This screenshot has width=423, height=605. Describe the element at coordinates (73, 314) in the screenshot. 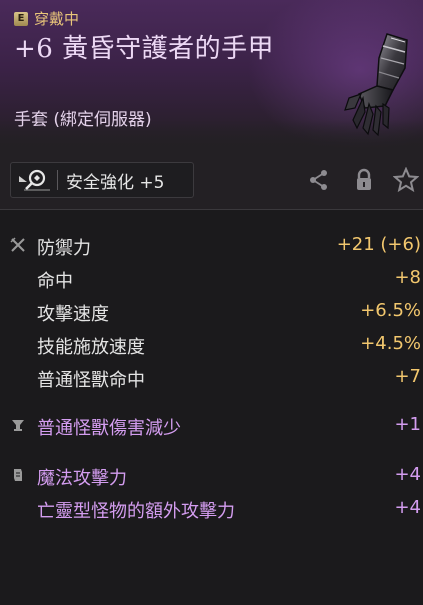

I see `stat-label: 攻擊速度` at that location.